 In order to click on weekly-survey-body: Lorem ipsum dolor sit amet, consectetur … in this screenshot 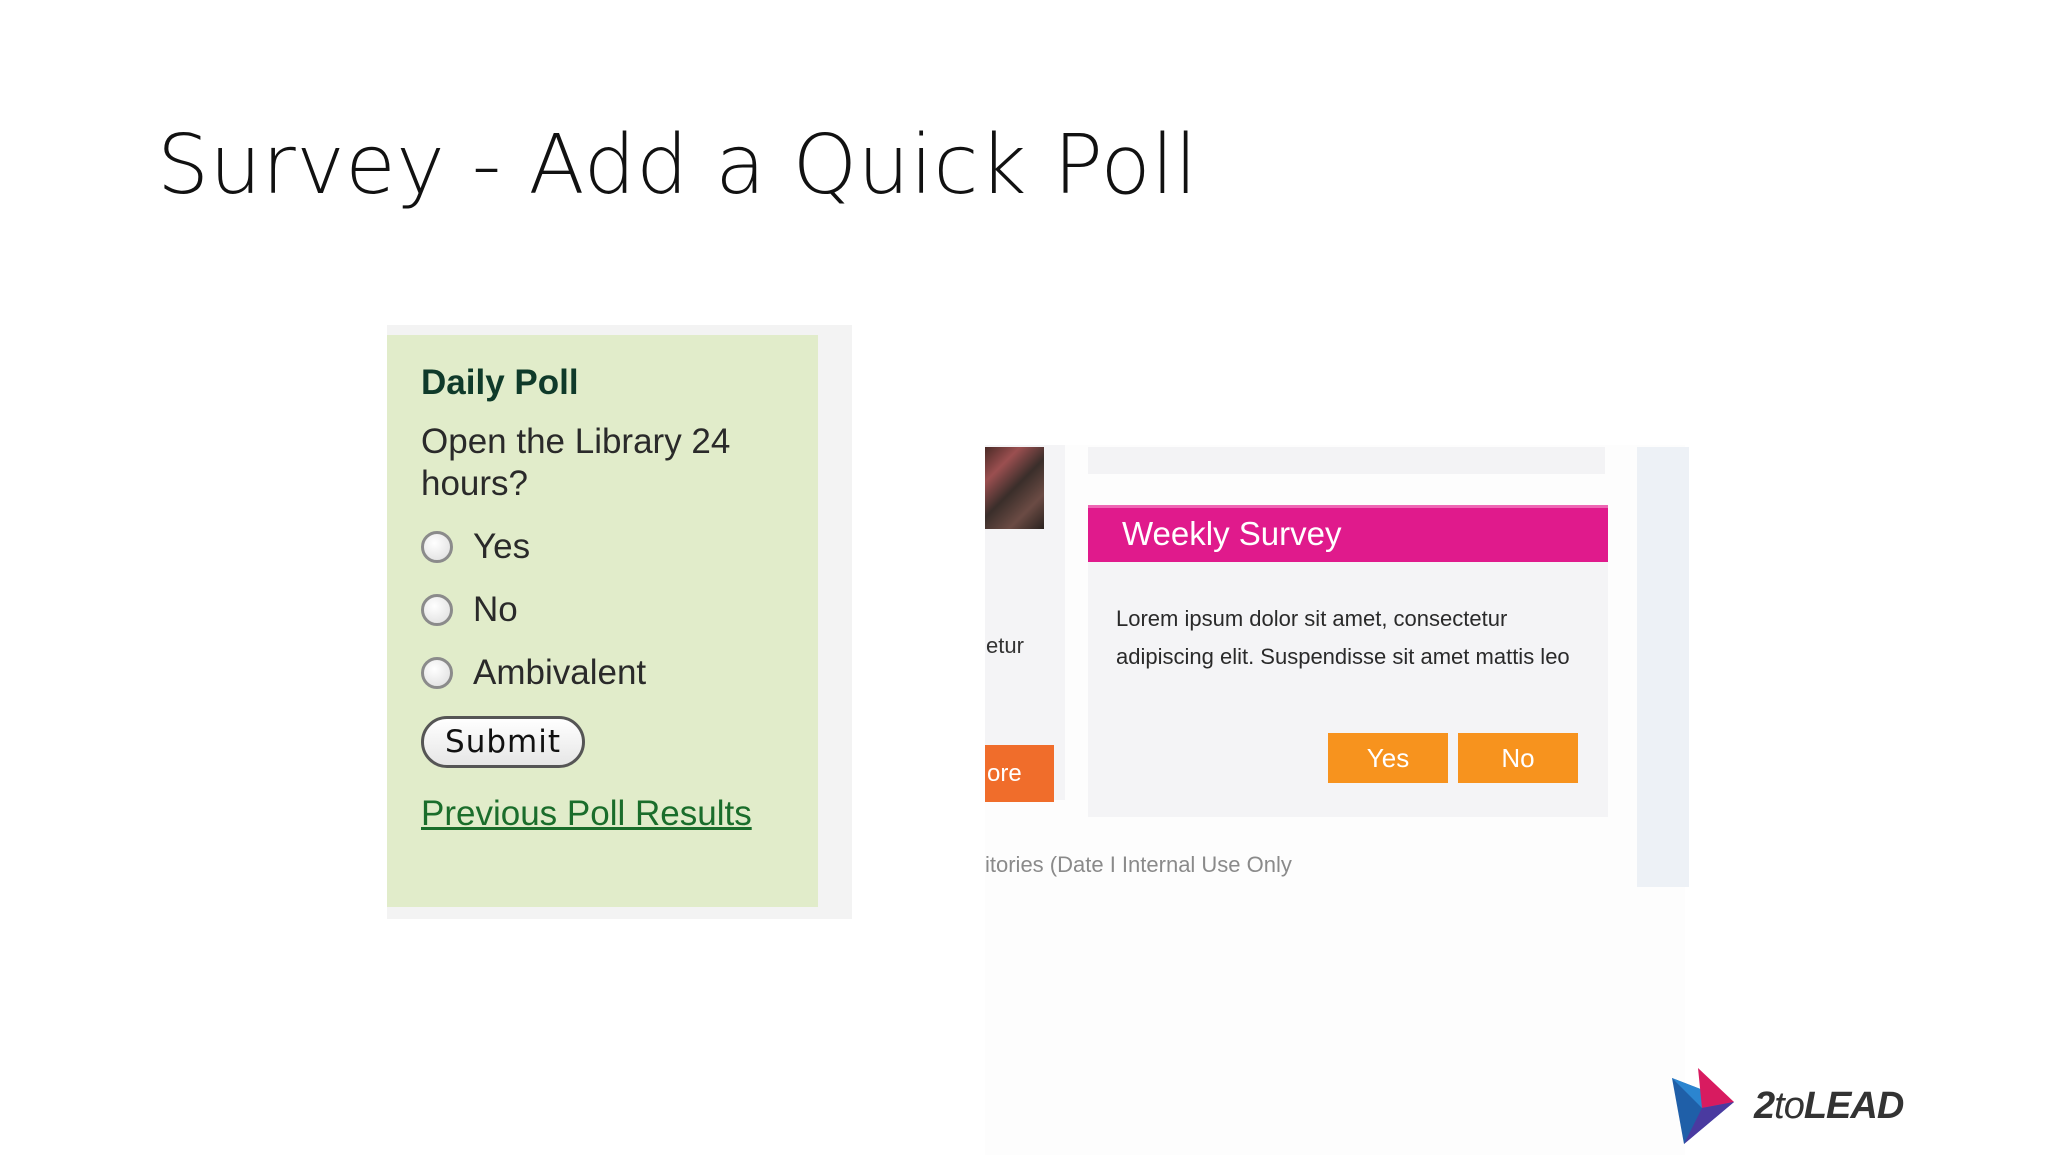, I will do `click(1343, 637)`.